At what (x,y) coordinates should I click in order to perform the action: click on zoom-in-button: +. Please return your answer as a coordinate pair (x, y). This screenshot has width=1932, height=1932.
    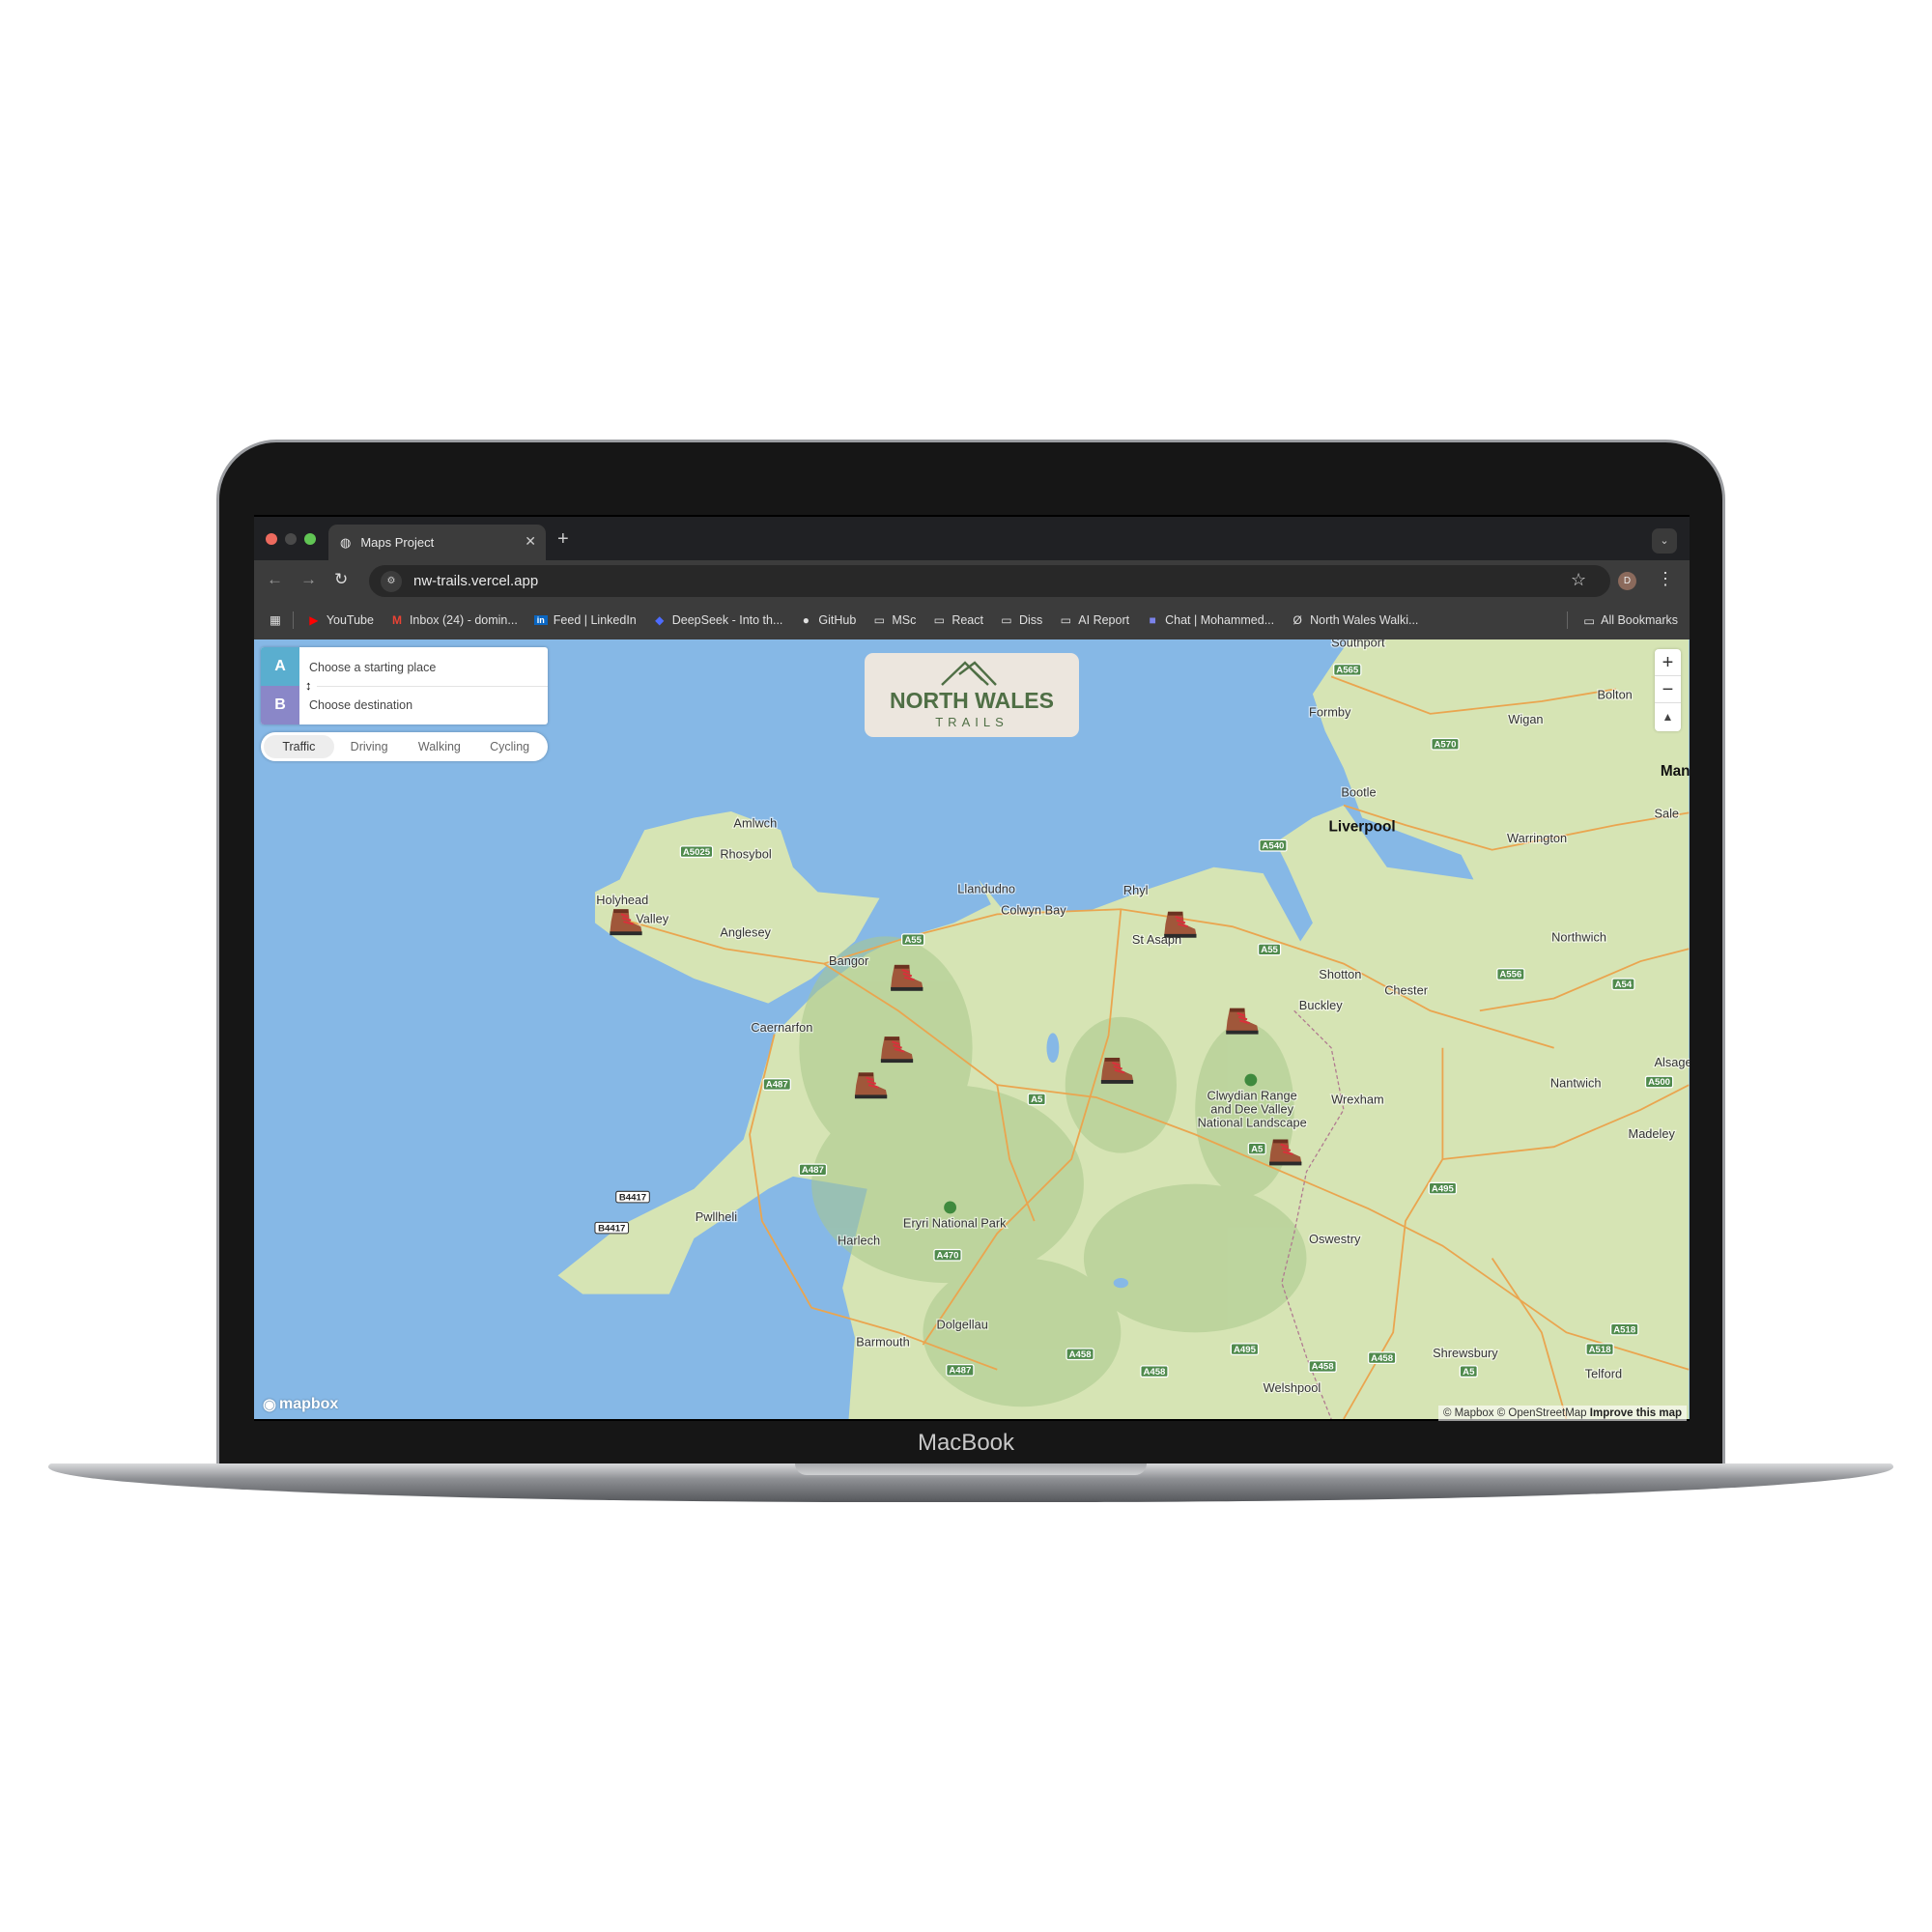
    Looking at the image, I should click on (1668, 662).